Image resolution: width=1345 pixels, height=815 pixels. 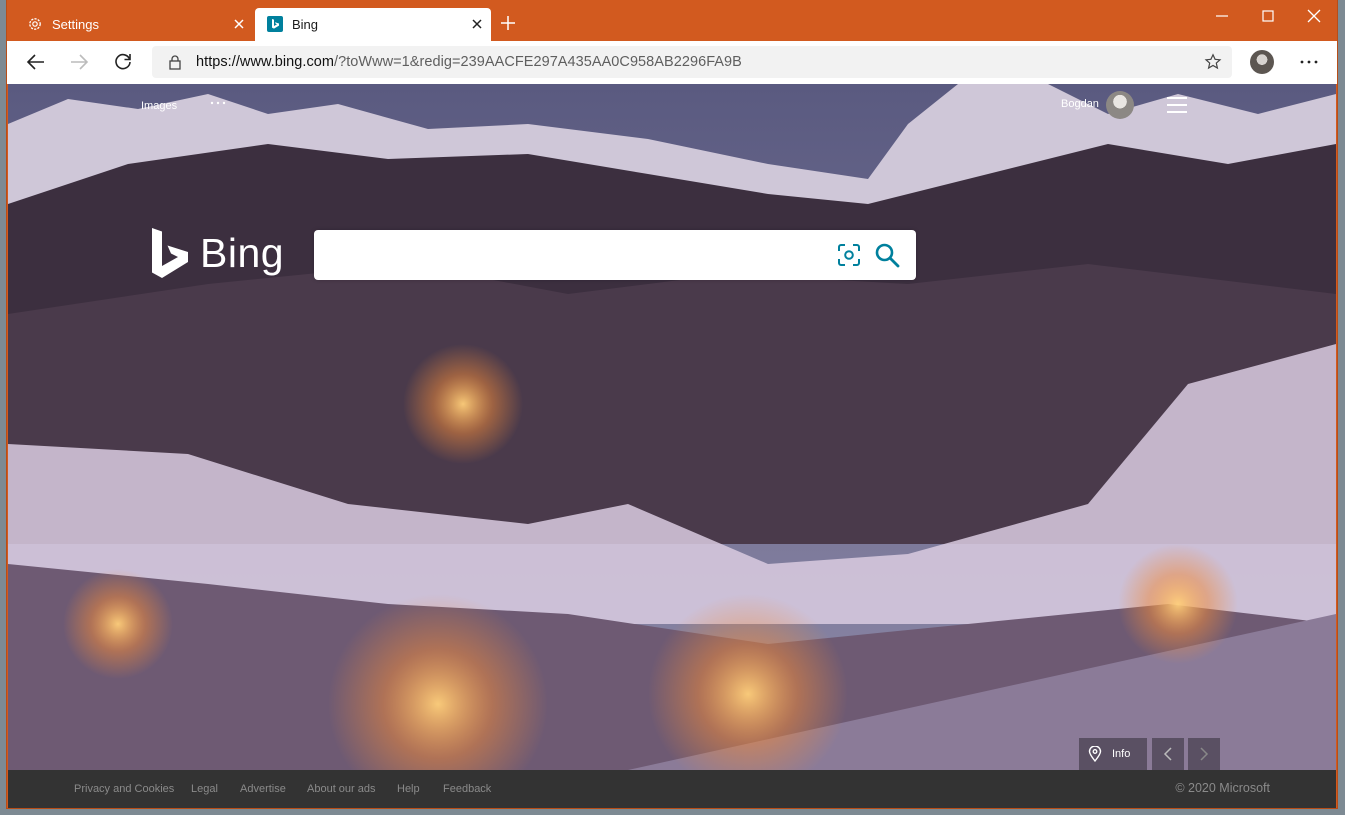 What do you see at coordinates (341, 789) in the screenshot?
I see `footer-link-about-ads: About our ads` at bounding box center [341, 789].